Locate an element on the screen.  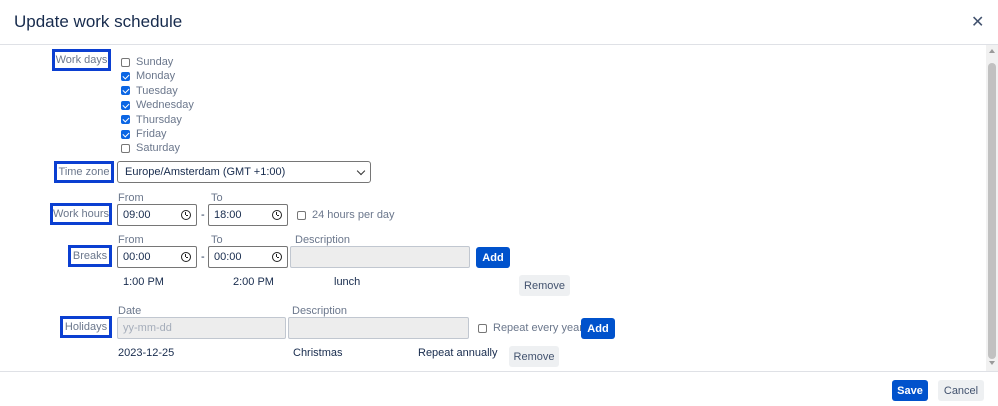
break-to-input: 00:00 is located at coordinates (248, 257).